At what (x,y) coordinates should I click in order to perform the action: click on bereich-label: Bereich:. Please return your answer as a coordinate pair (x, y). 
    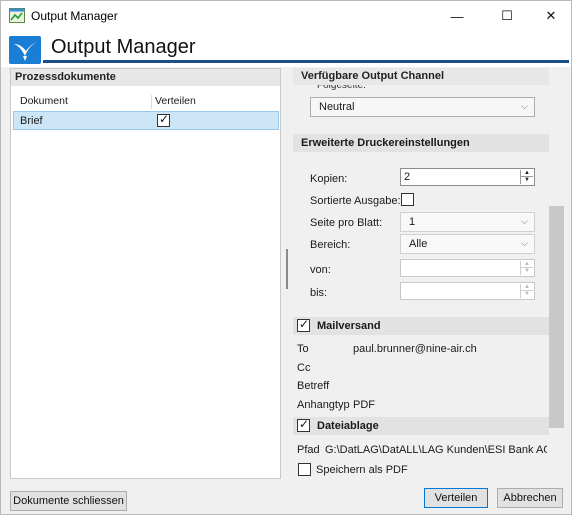
    Looking at the image, I should click on (330, 245).